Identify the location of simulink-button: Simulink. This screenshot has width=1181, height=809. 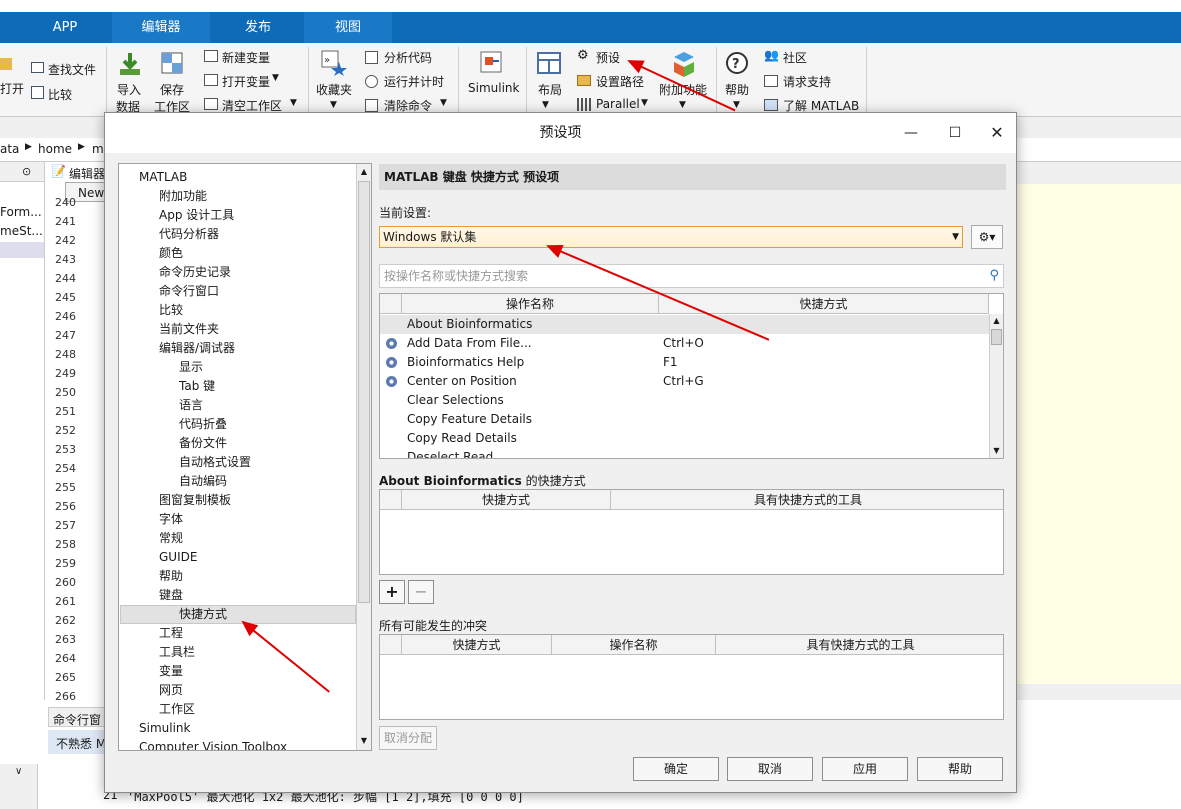
(493, 88).